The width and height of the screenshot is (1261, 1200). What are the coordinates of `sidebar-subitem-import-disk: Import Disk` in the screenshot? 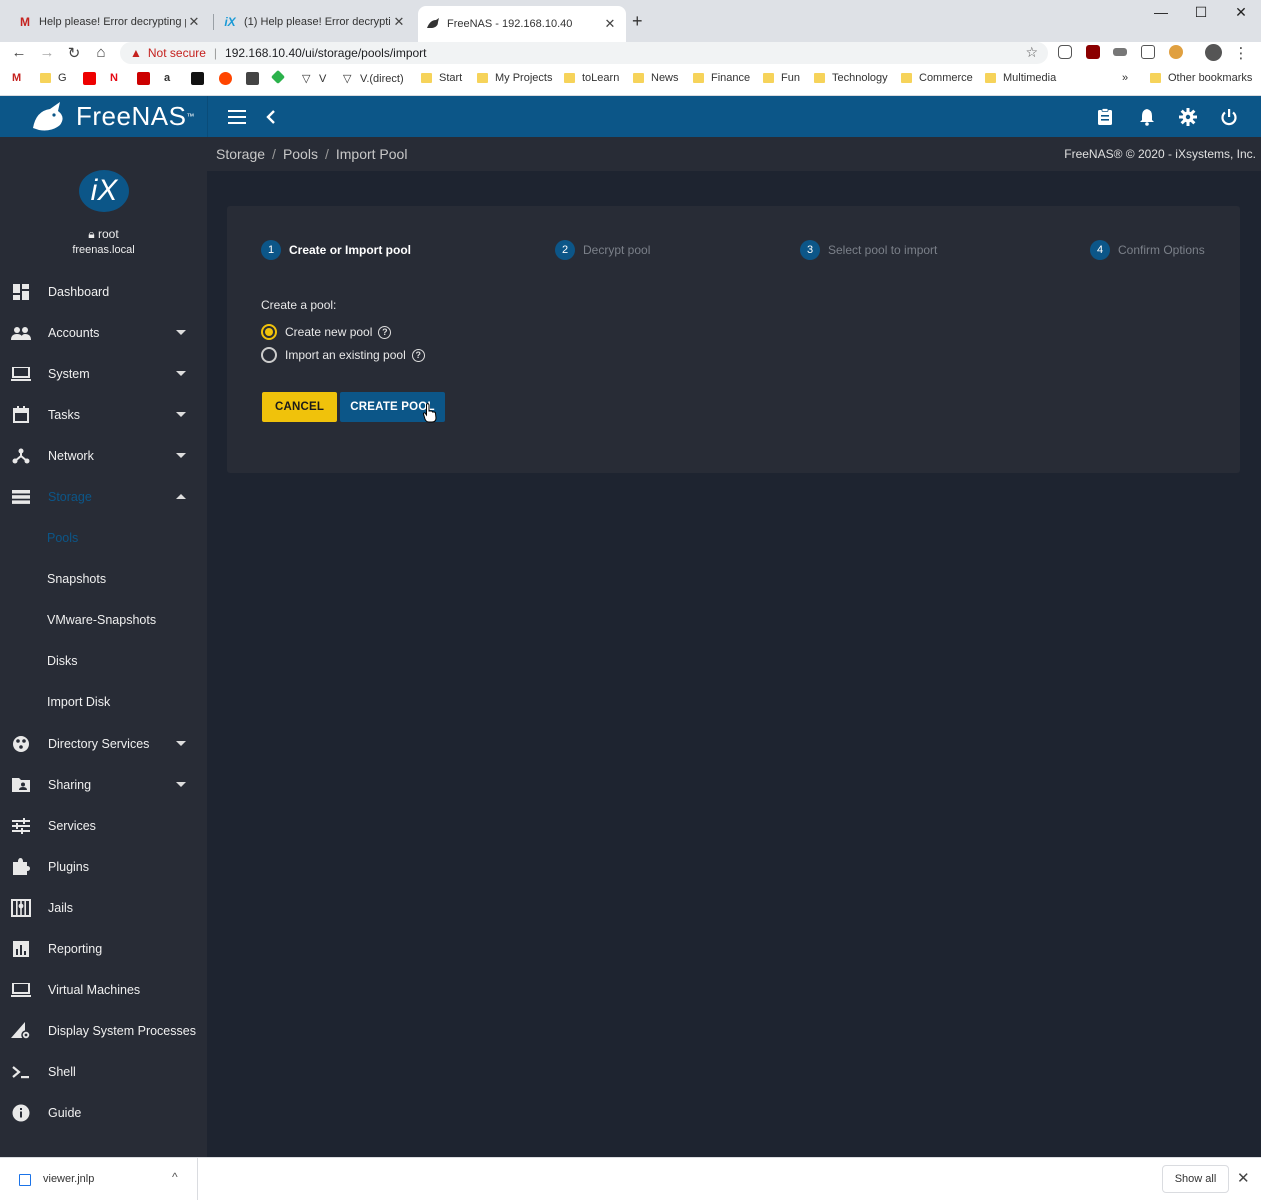 It's located at (103, 701).